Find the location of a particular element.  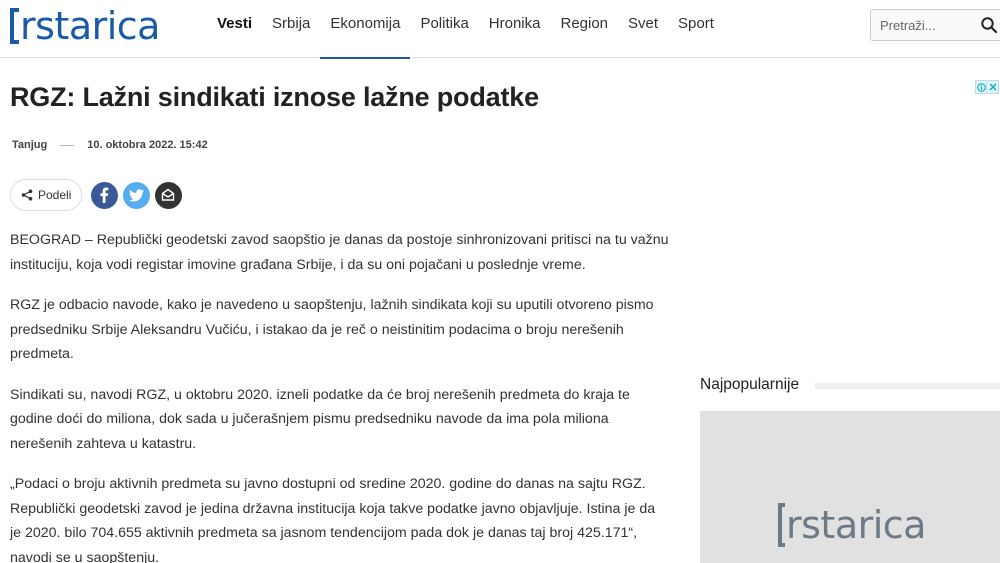

nav-item-politika: Politika is located at coordinates (444, 29).